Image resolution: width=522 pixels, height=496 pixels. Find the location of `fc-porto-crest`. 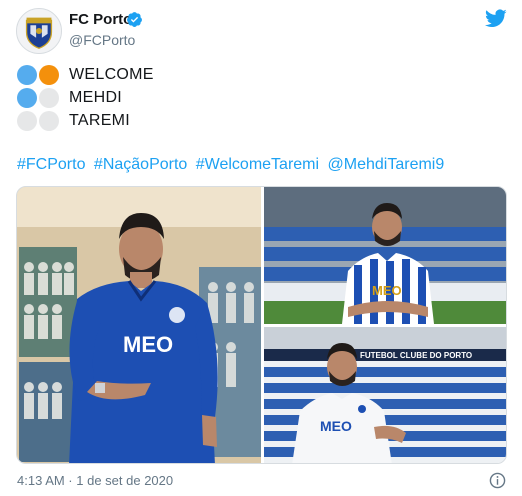

fc-porto-crest is located at coordinates (39, 31).